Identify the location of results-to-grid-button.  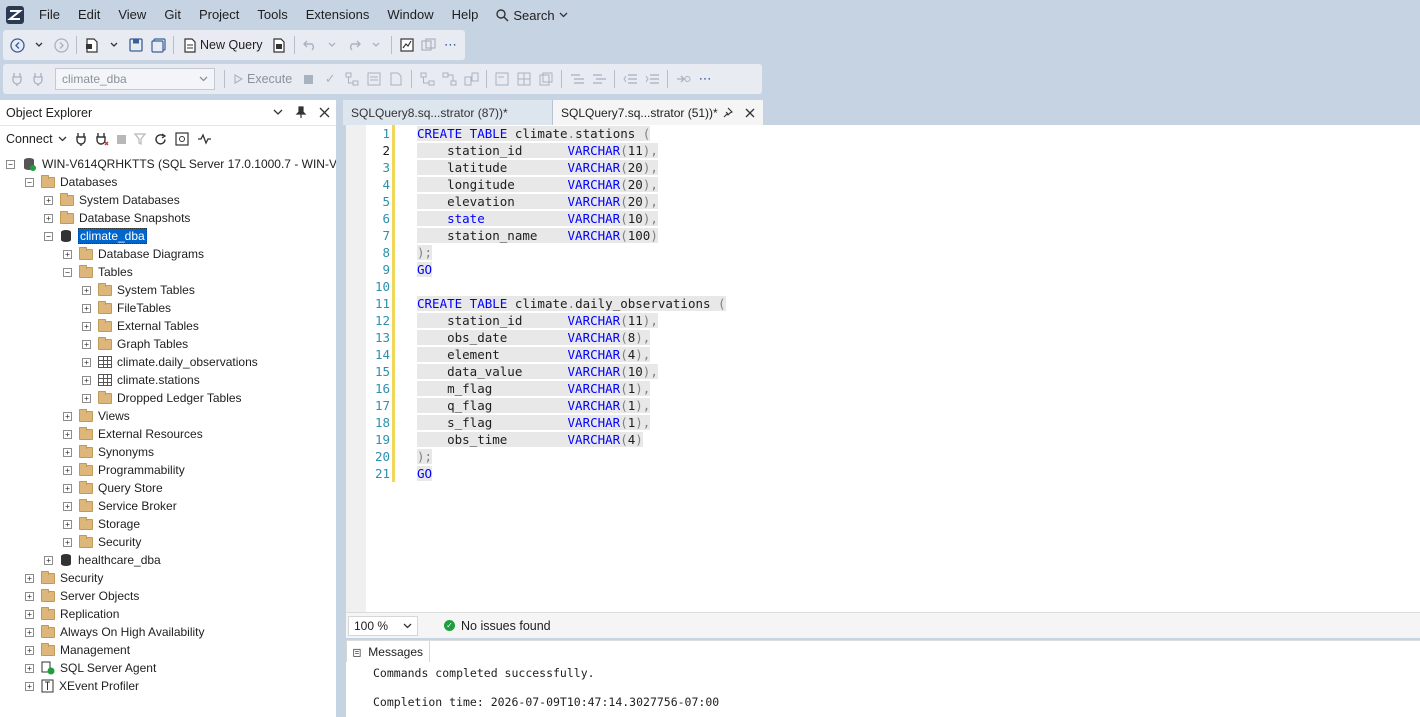
(524, 79).